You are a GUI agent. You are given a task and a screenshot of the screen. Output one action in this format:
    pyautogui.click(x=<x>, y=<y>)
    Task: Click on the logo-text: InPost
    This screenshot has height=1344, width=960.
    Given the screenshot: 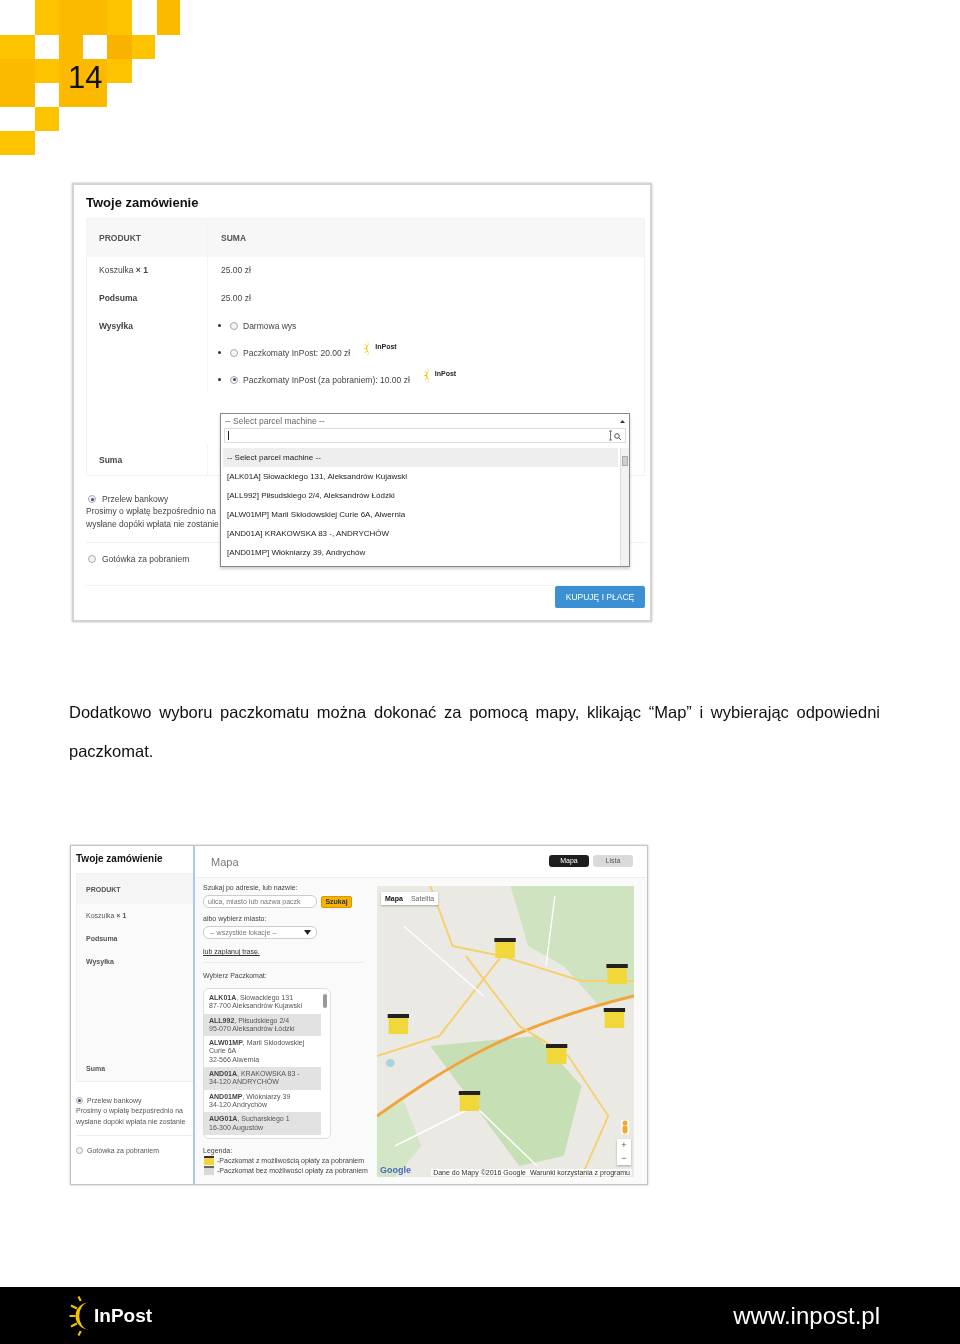 What is the action you would take?
    pyautogui.click(x=123, y=1315)
    